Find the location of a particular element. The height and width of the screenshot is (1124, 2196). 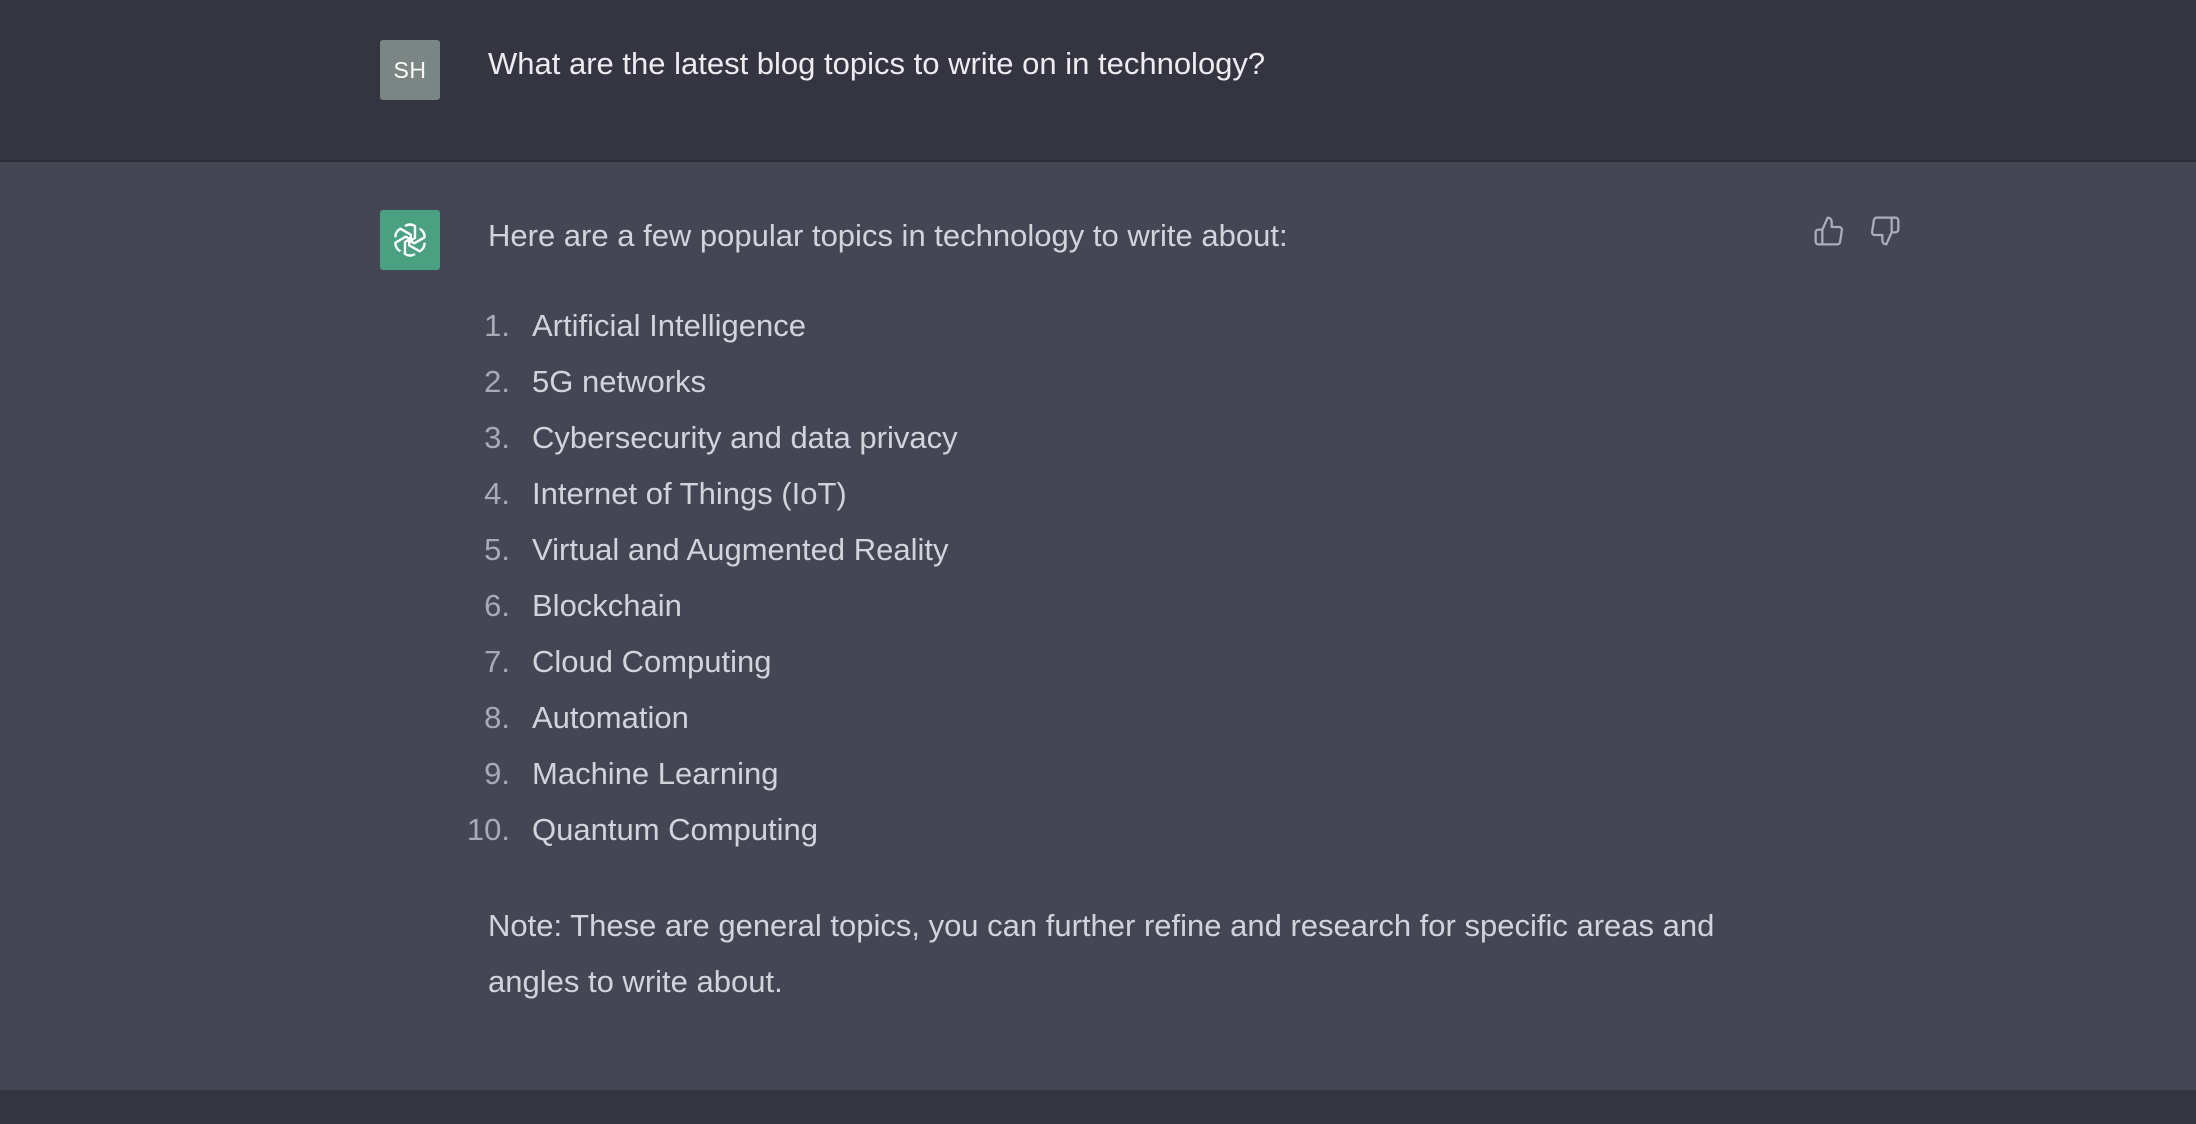

list-item-label: Virtual and Augmented Reality is located at coordinates (740, 549).